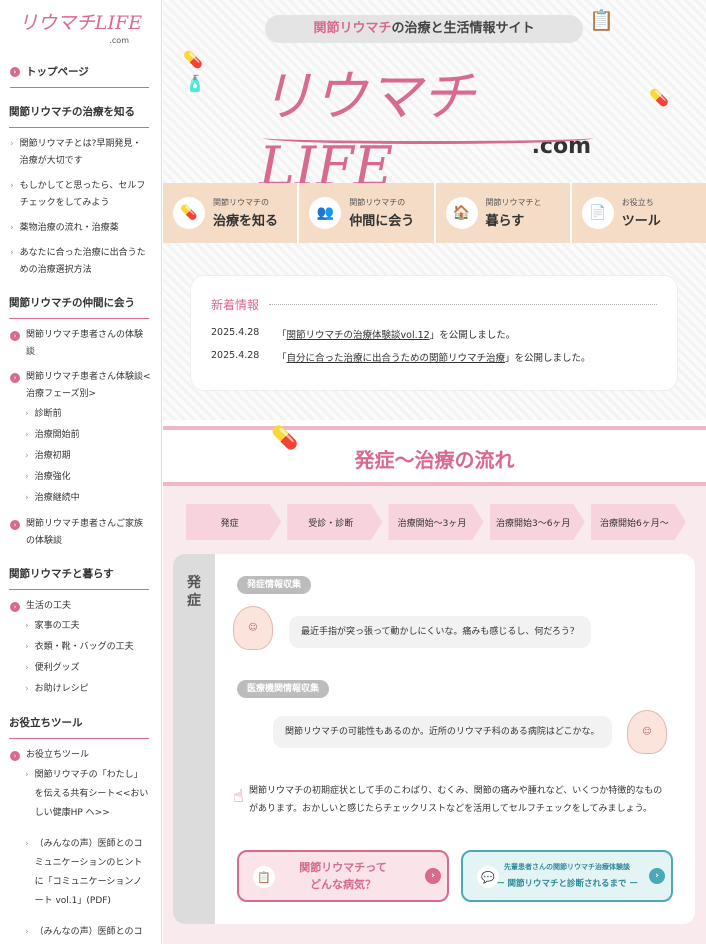  What do you see at coordinates (87, 498) in the screenshot?
I see `sidebar-sublink: › 治療継続中` at bounding box center [87, 498].